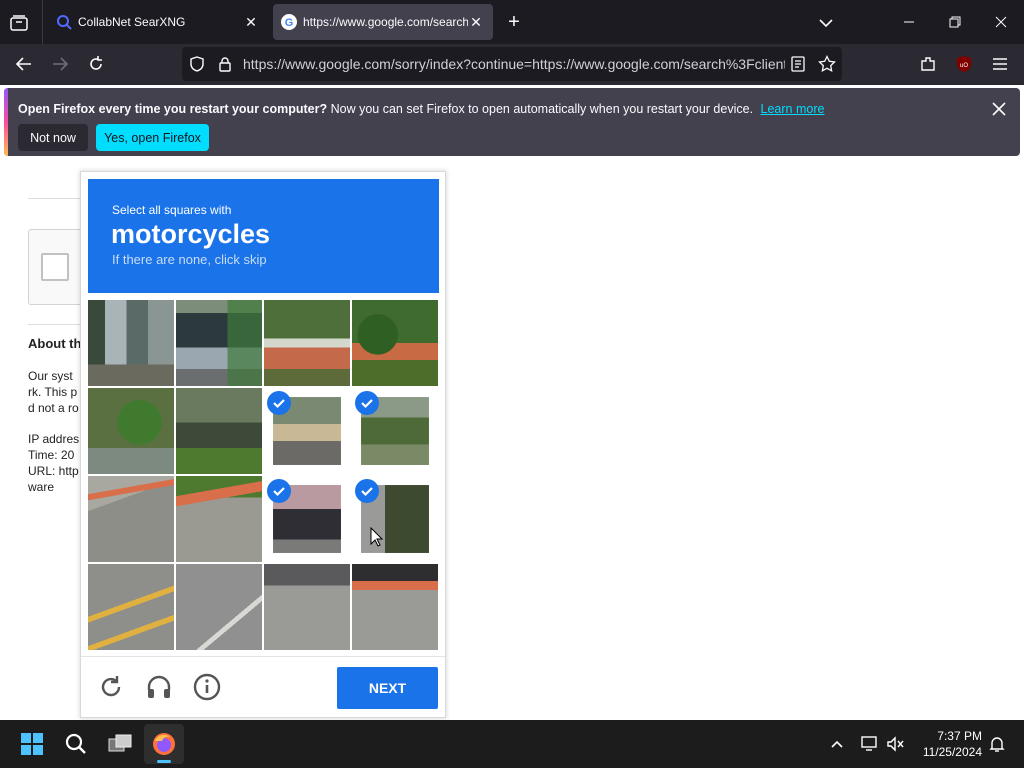  What do you see at coordinates (948, 744) in the screenshot?
I see `system-clock: 7:37 PM 11/25/2024` at bounding box center [948, 744].